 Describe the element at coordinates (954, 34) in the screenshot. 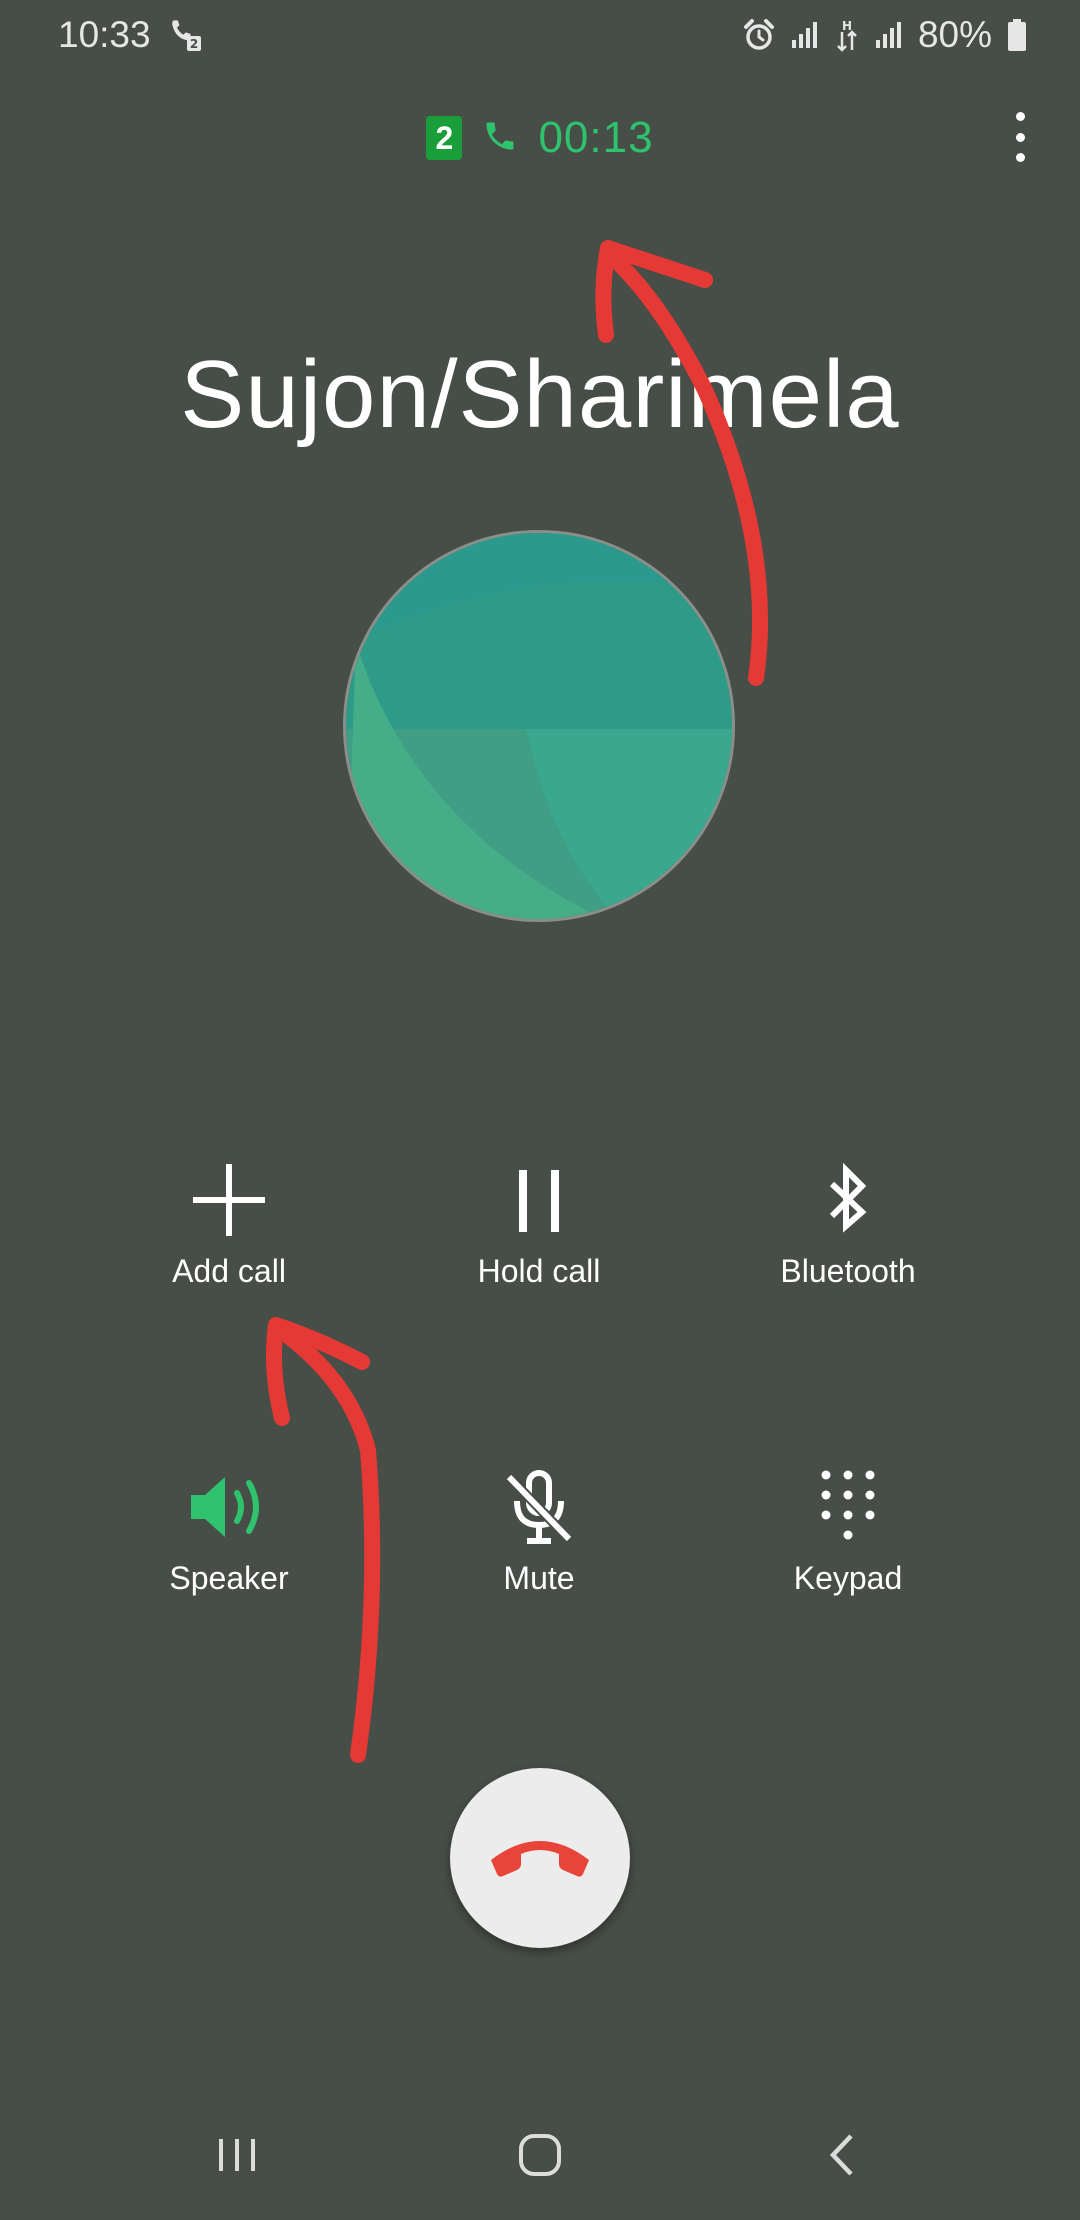

I see `battery-percent: 80%` at that location.